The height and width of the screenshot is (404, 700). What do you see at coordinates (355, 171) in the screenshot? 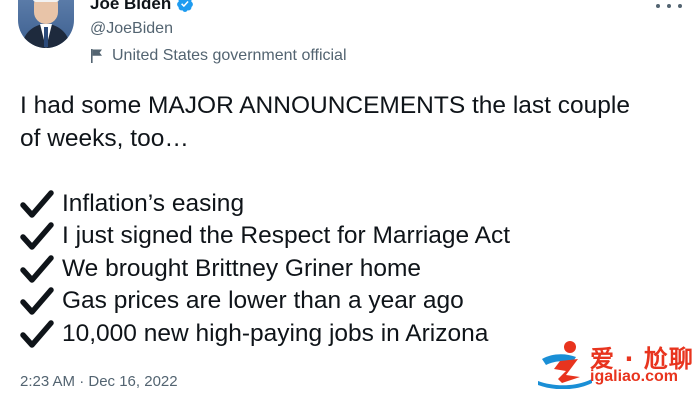
I see `paragraph-break` at bounding box center [355, 171].